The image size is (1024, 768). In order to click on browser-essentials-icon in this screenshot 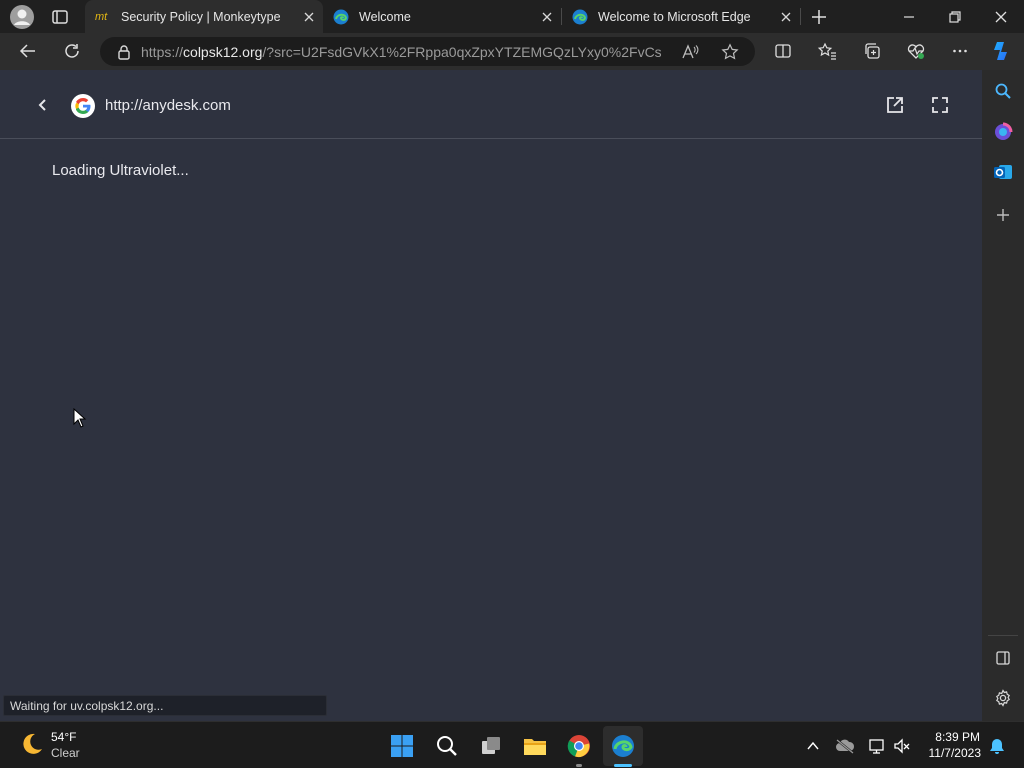, I will do `click(916, 51)`.